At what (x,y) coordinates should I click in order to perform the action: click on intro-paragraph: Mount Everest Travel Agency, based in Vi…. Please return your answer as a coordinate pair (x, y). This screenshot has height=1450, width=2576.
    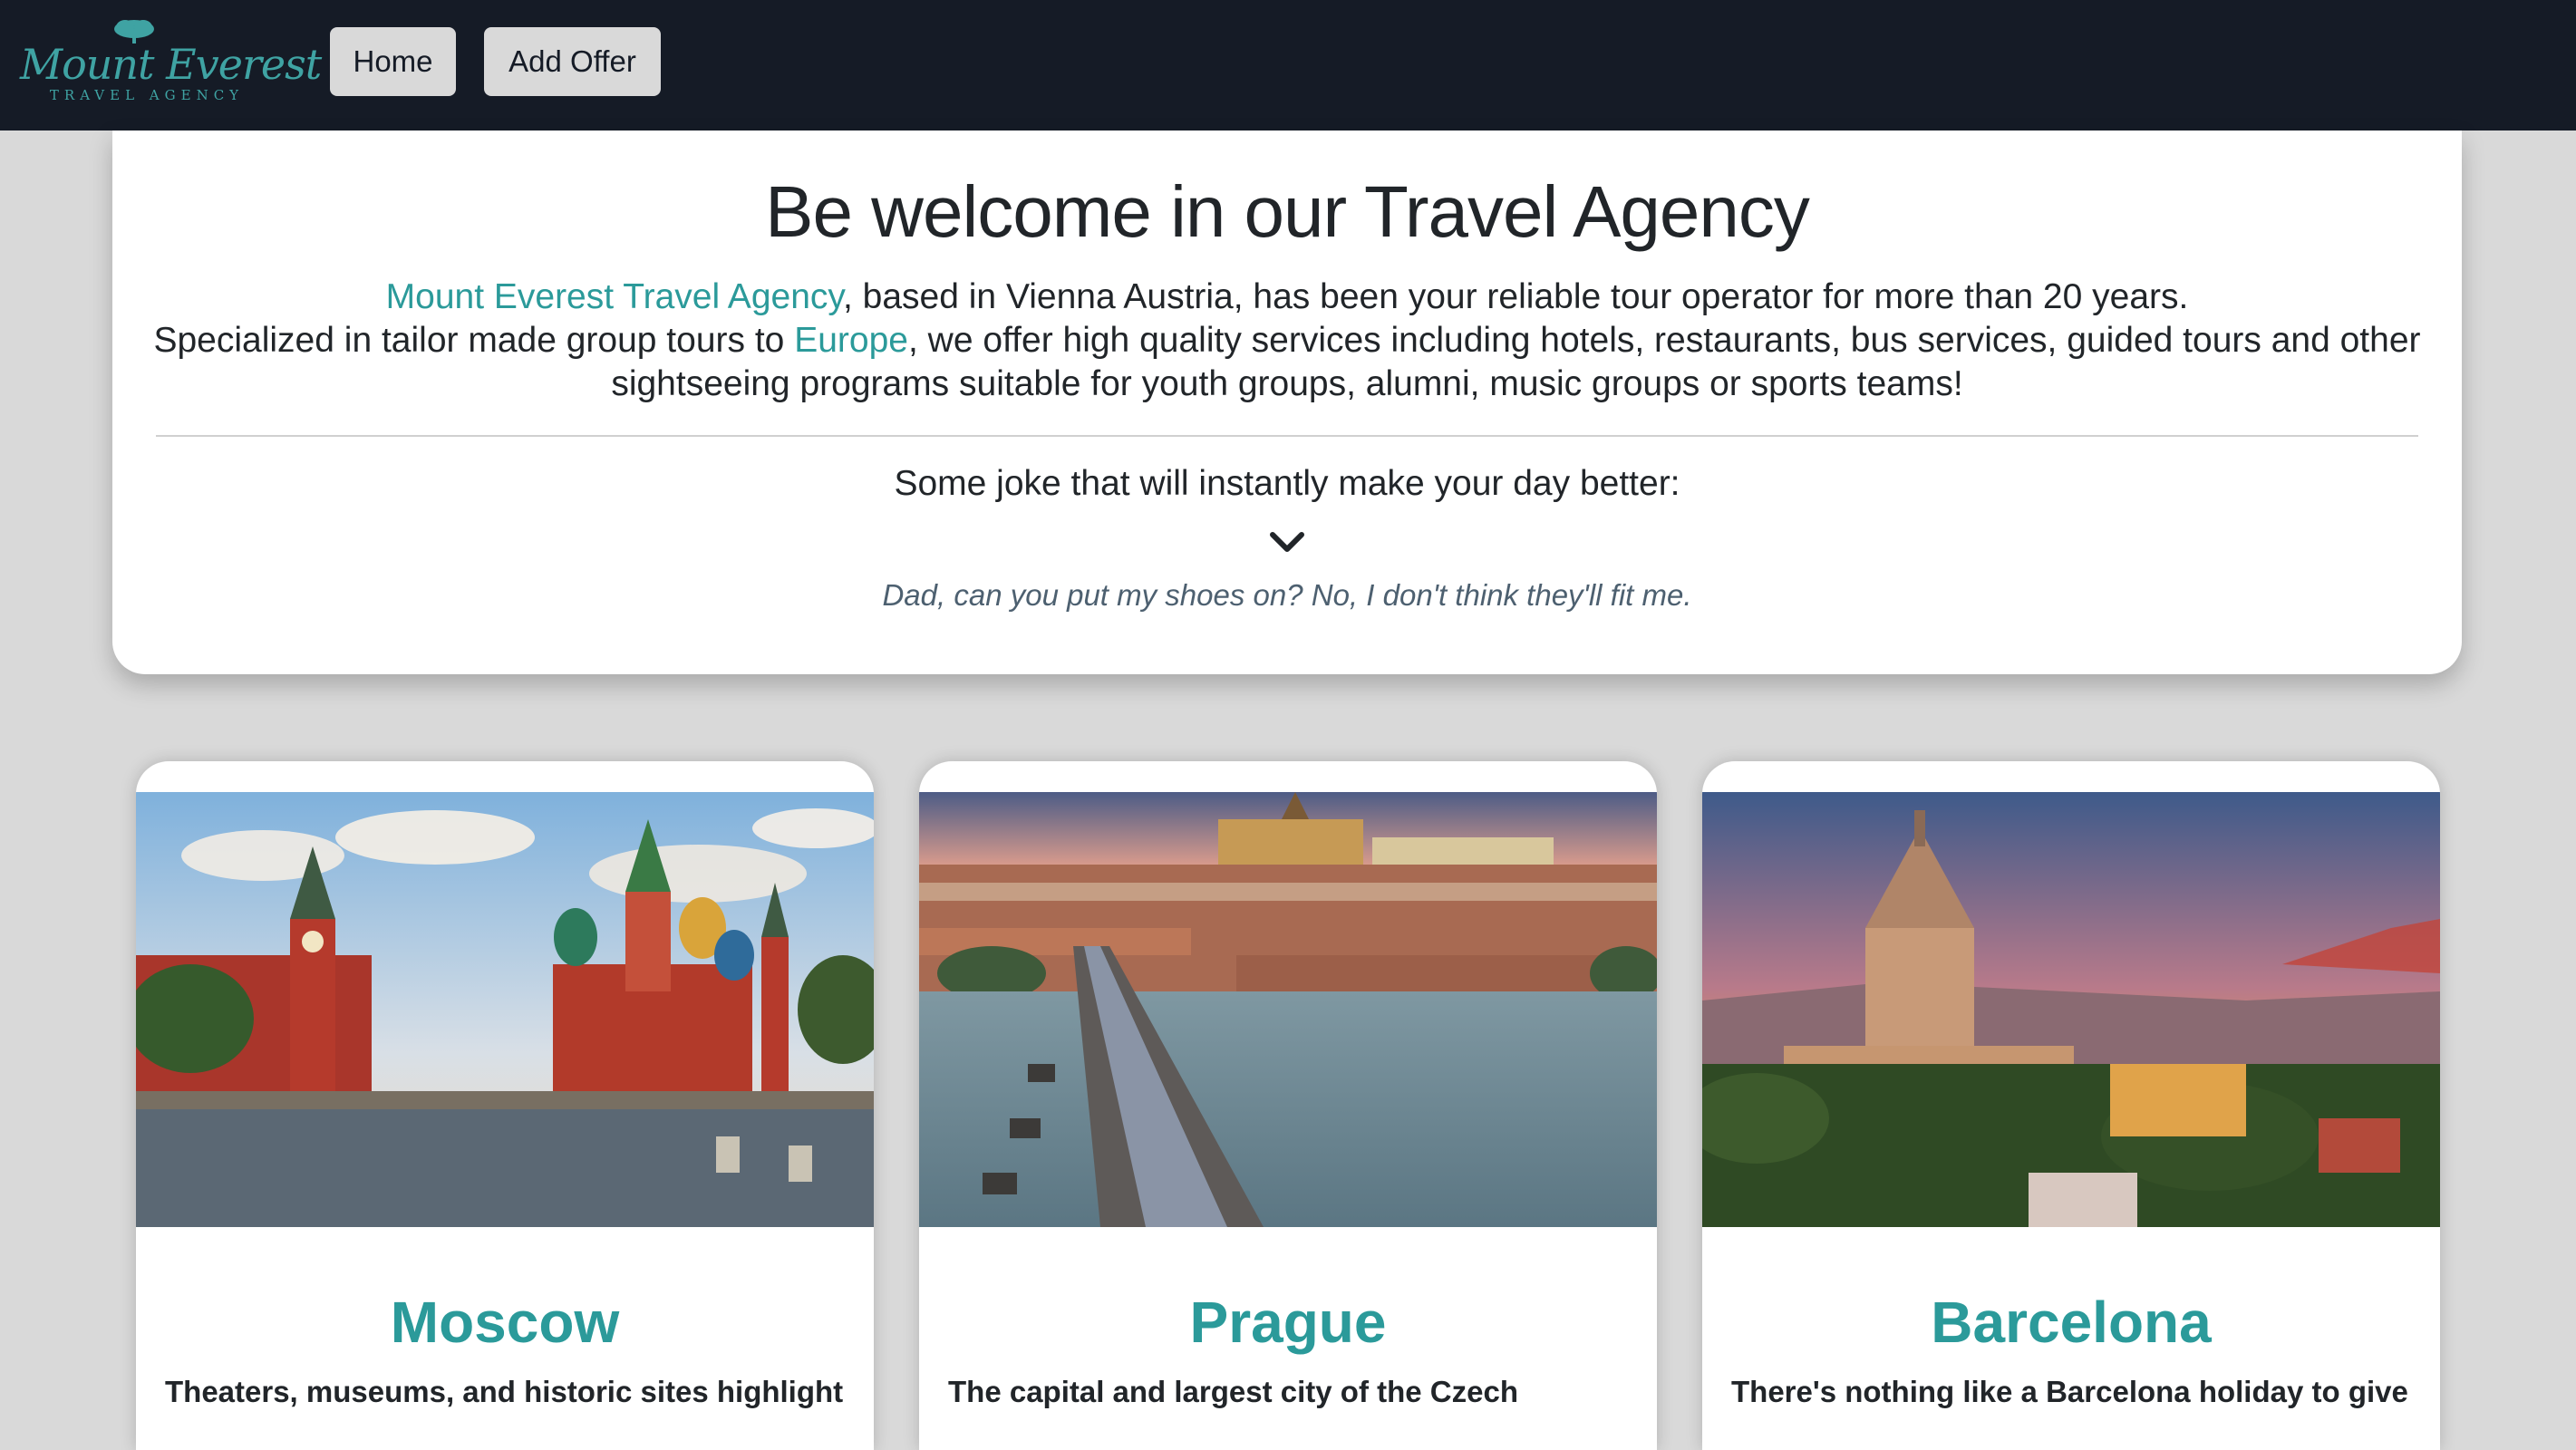
    Looking at the image, I should click on (1287, 341).